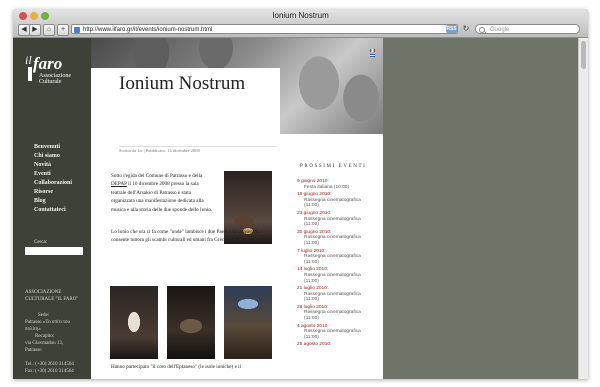  What do you see at coordinates (372, 50) in the screenshot?
I see `italian-flag-icon` at bounding box center [372, 50].